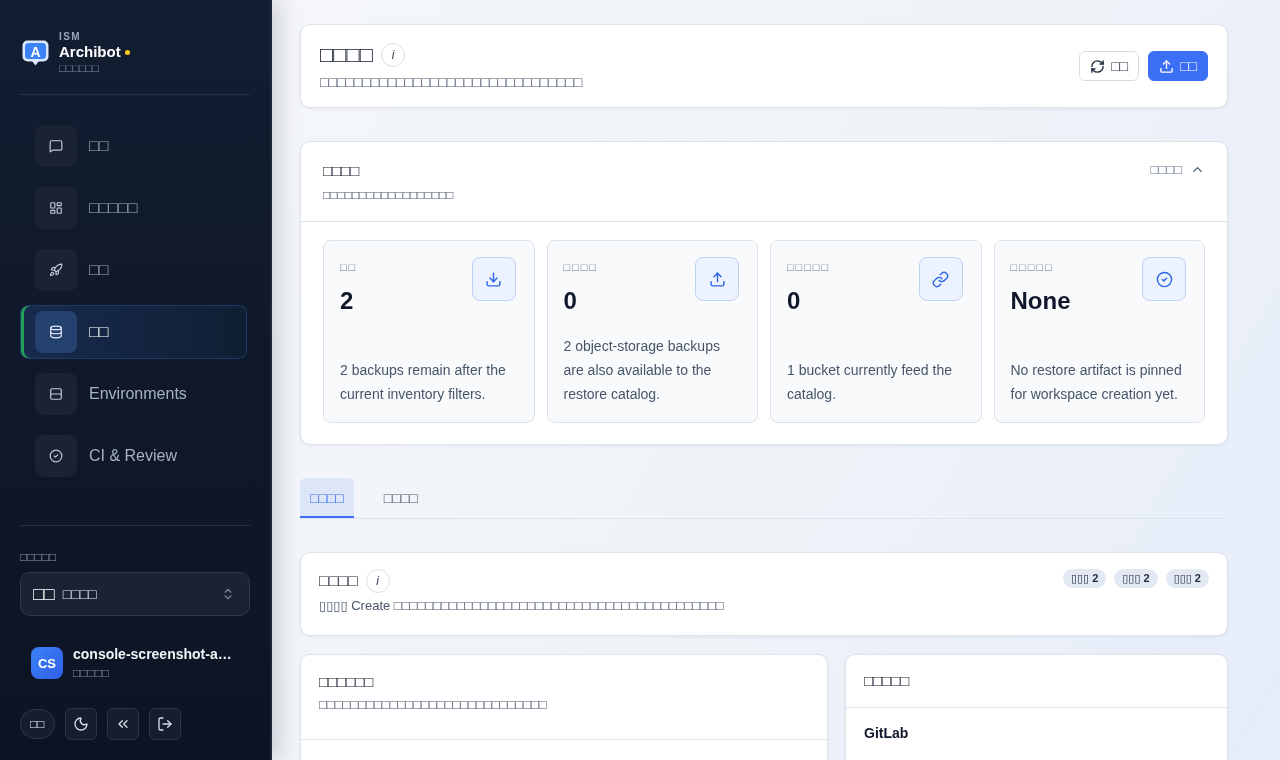  What do you see at coordinates (90, 52) in the screenshot?
I see `app-name: Archibot` at bounding box center [90, 52].